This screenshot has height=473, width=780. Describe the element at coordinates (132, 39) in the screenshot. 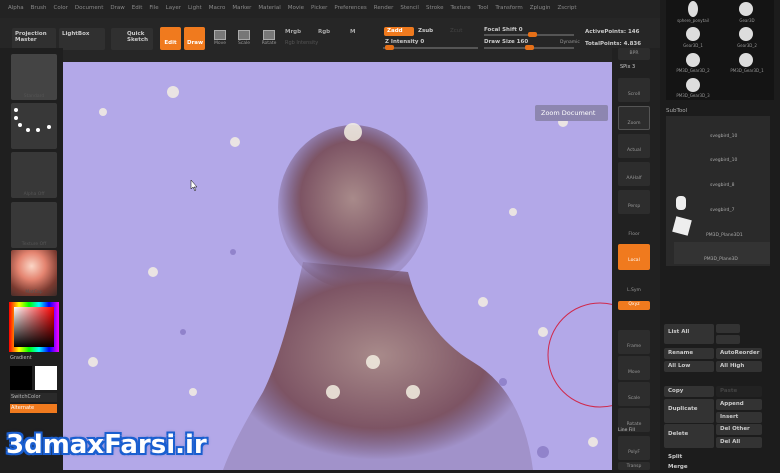

I see `quick-sketch-button: Quick Sketch` at that location.